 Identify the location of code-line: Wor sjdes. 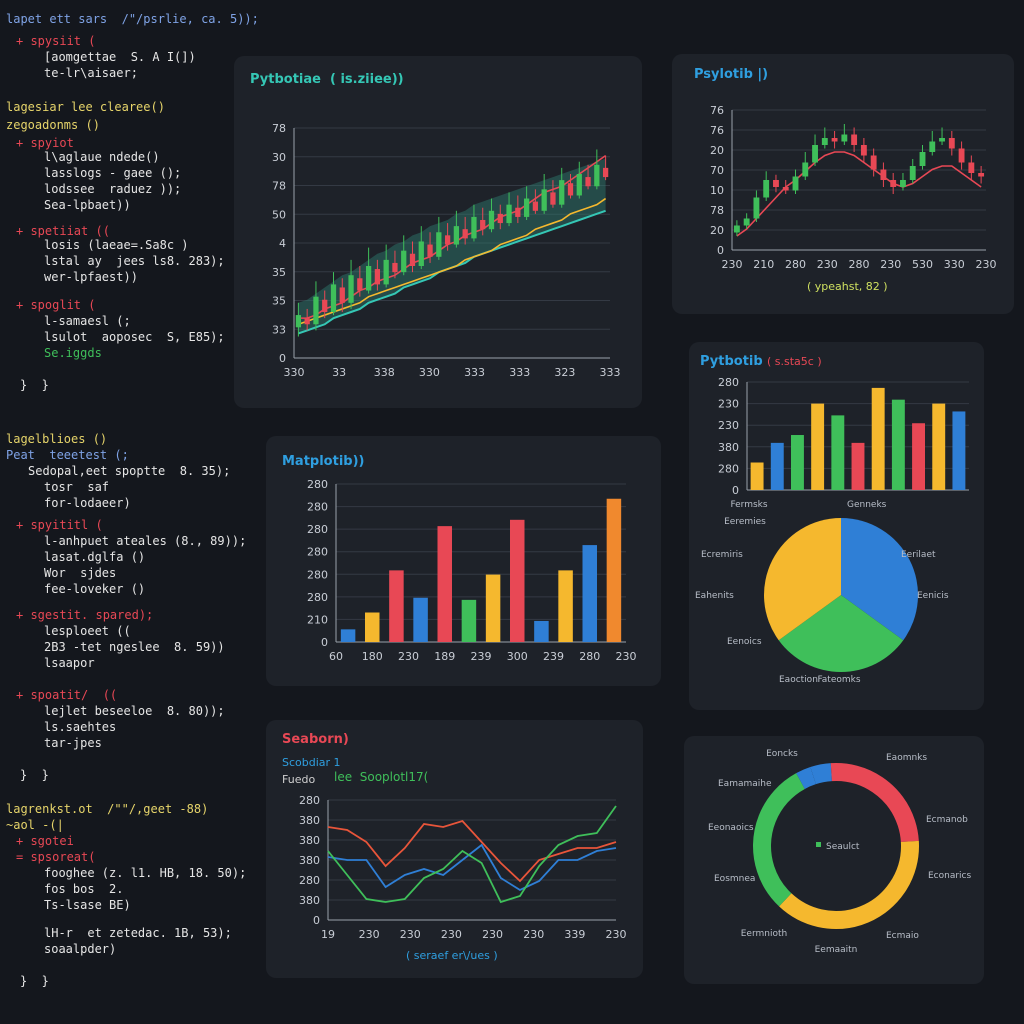
(80, 573).